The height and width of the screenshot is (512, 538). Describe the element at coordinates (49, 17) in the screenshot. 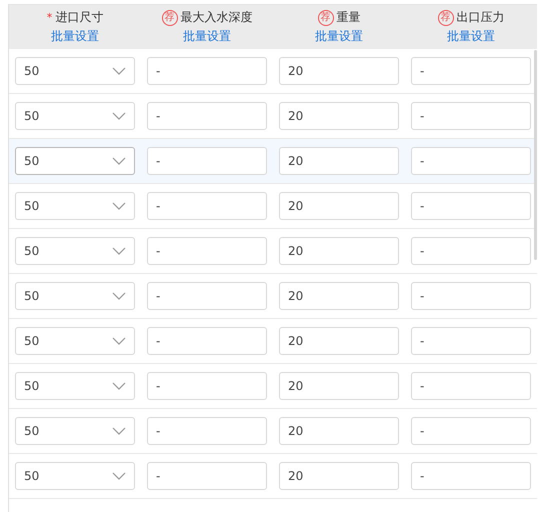

I see `required-mark: *` at that location.